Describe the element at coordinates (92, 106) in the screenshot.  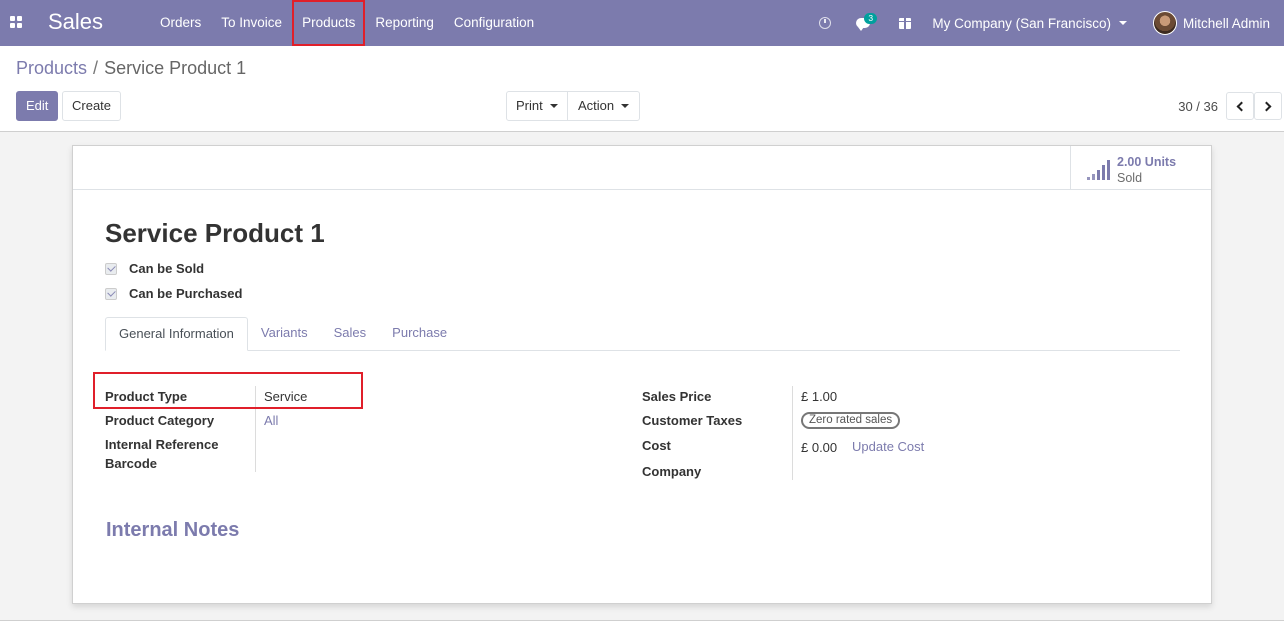
I see `create-button: Create` at that location.